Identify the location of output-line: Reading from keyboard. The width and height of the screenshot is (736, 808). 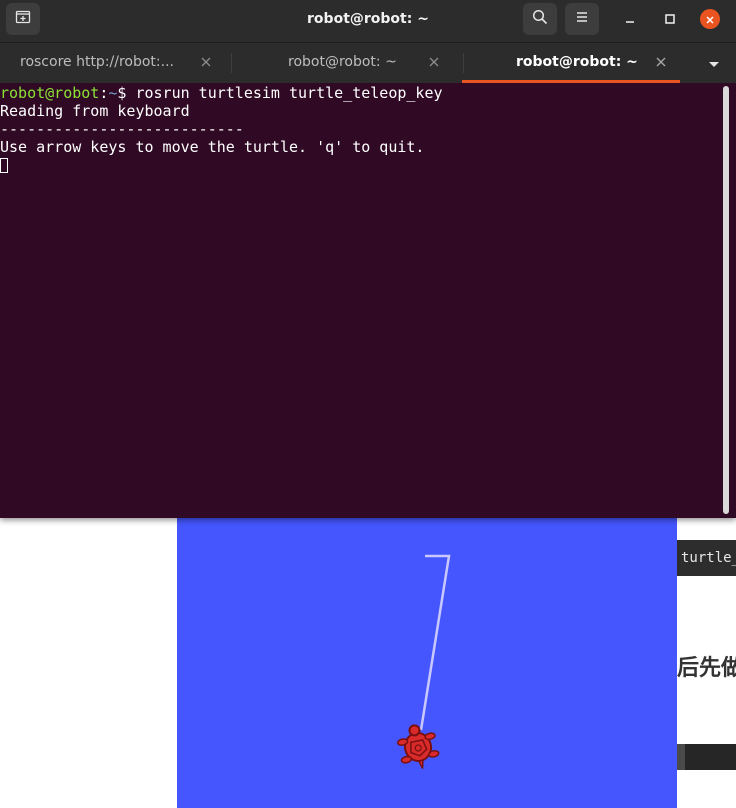
(95, 111).